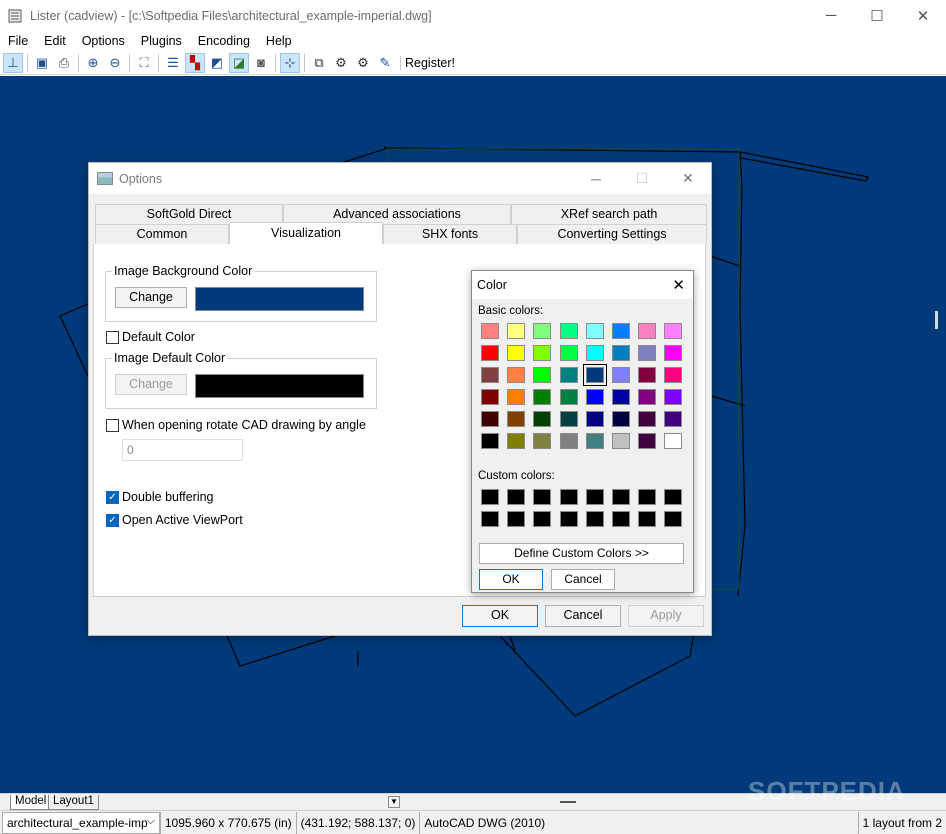 The width and height of the screenshot is (946, 834). Describe the element at coordinates (500, 616) in the screenshot. I see `options-ok-button: OK` at that location.